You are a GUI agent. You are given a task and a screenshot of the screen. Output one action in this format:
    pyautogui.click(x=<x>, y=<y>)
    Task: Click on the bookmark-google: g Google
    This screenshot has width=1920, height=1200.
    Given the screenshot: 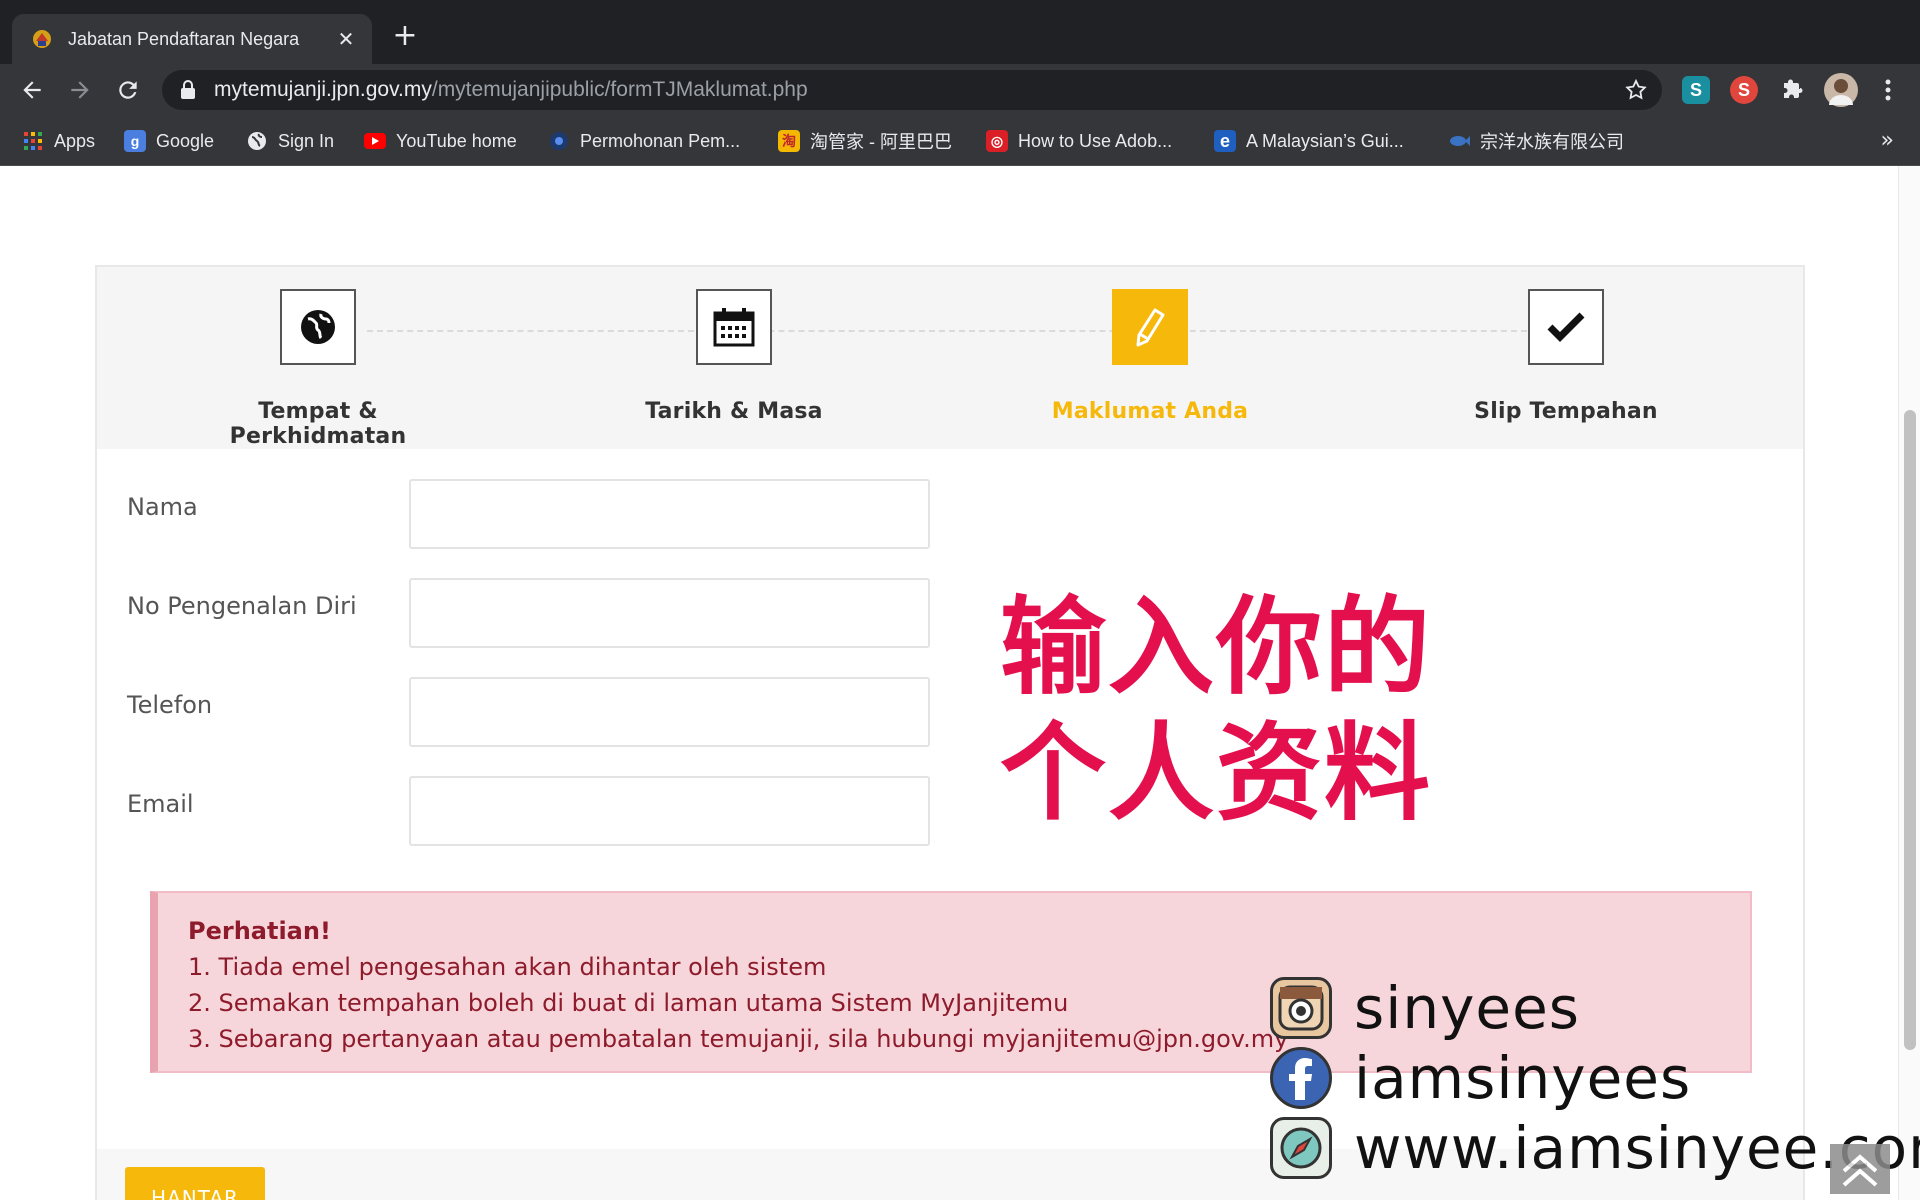 What is the action you would take?
    pyautogui.click(x=169, y=141)
    